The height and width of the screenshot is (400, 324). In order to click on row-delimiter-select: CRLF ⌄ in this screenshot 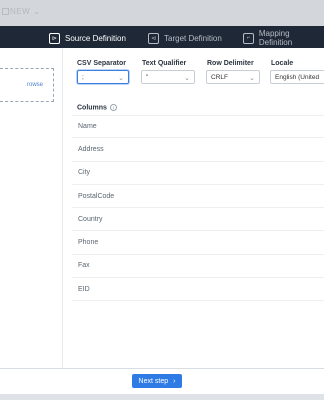, I will do `click(233, 77)`.